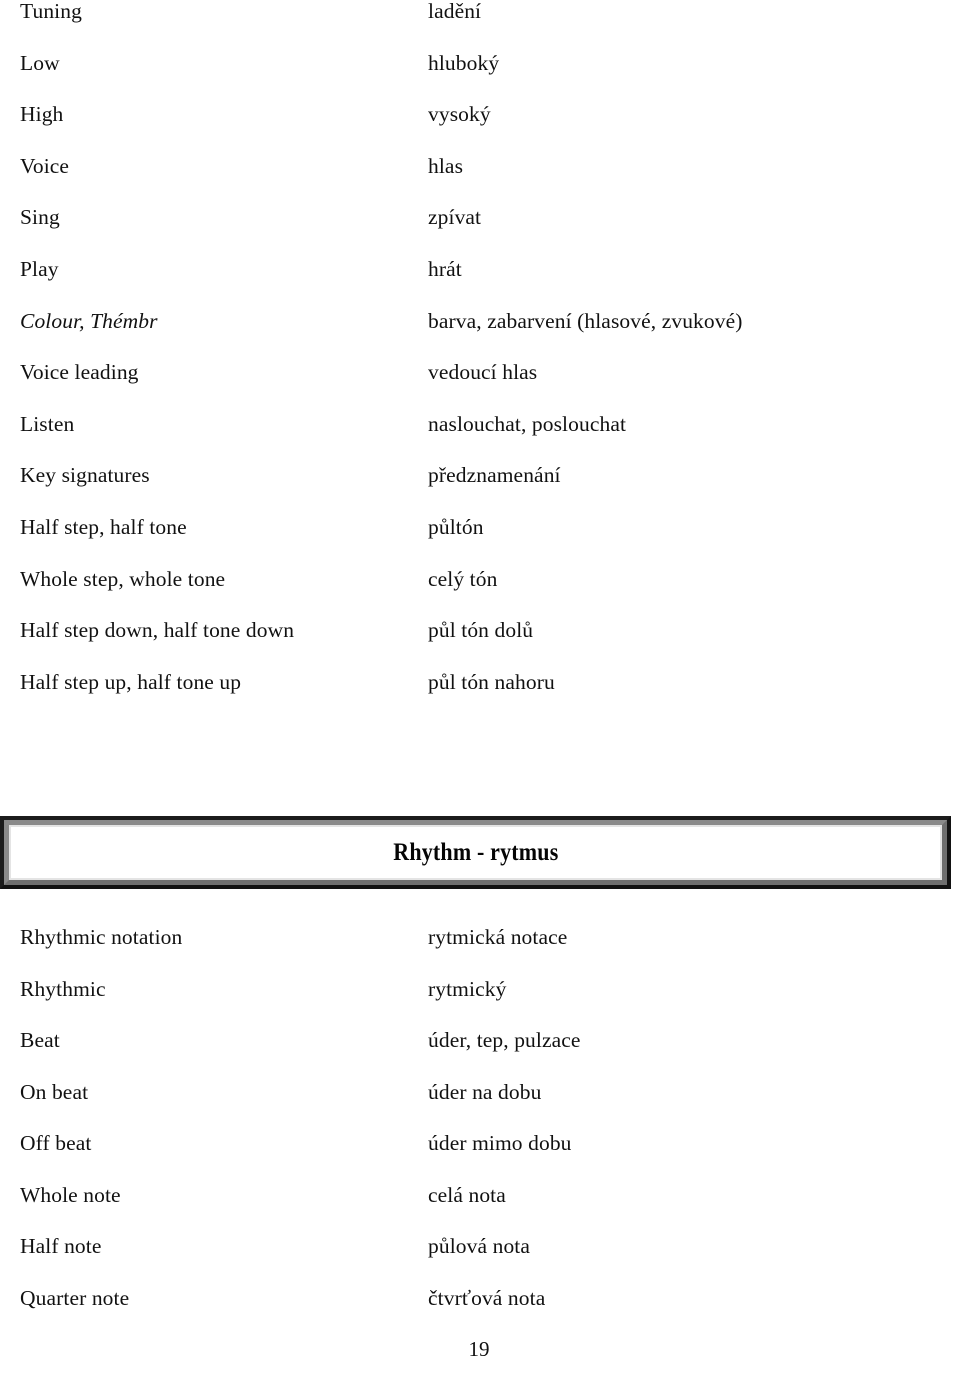 This screenshot has width=960, height=1381. Describe the element at coordinates (504, 1040) in the screenshot. I see `glossary-term-czech: úder, tep, pulzace` at that location.